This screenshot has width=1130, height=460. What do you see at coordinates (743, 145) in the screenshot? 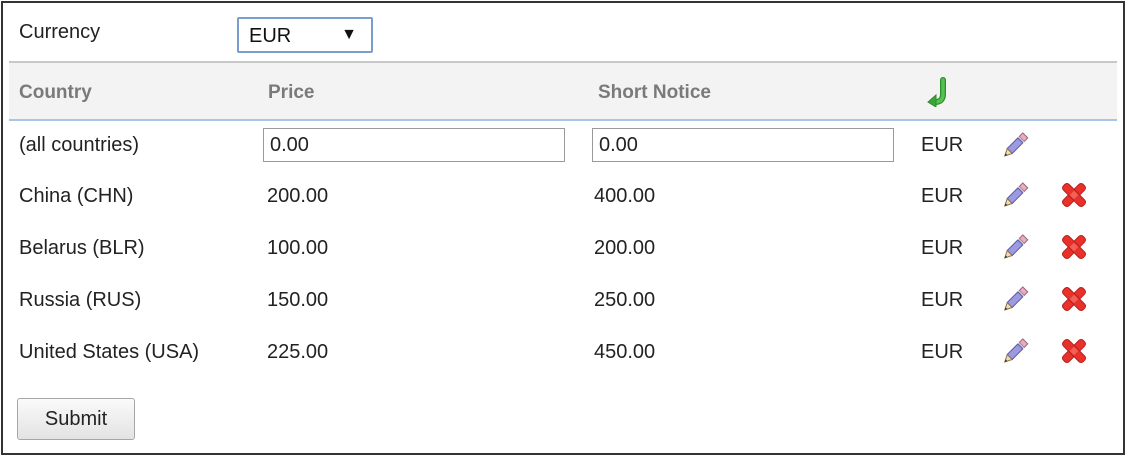
I see `default-short-notice-input` at bounding box center [743, 145].